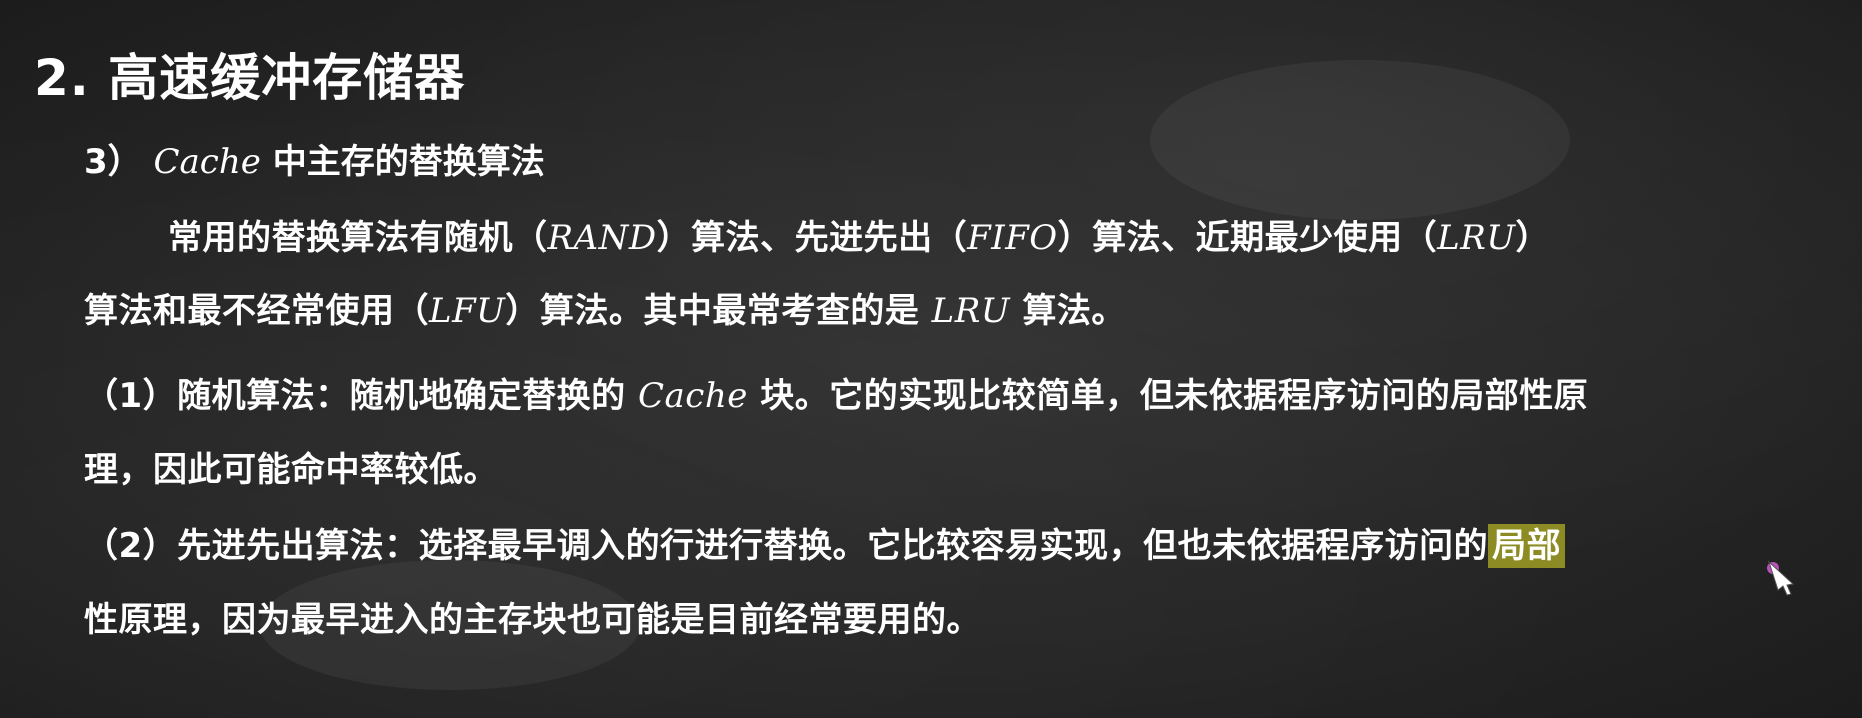 The image size is (1862, 718). What do you see at coordinates (1247, 238) in the screenshot?
I see `intro-text: ）算法、近期最少使用（` at bounding box center [1247, 238].